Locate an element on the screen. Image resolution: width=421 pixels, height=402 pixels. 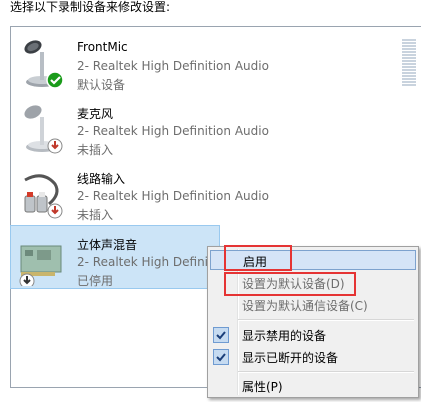
device-item-stereo-mix: 立体声混音 2- Realtek High Definiti 已停用 is located at coordinates (115, 257).